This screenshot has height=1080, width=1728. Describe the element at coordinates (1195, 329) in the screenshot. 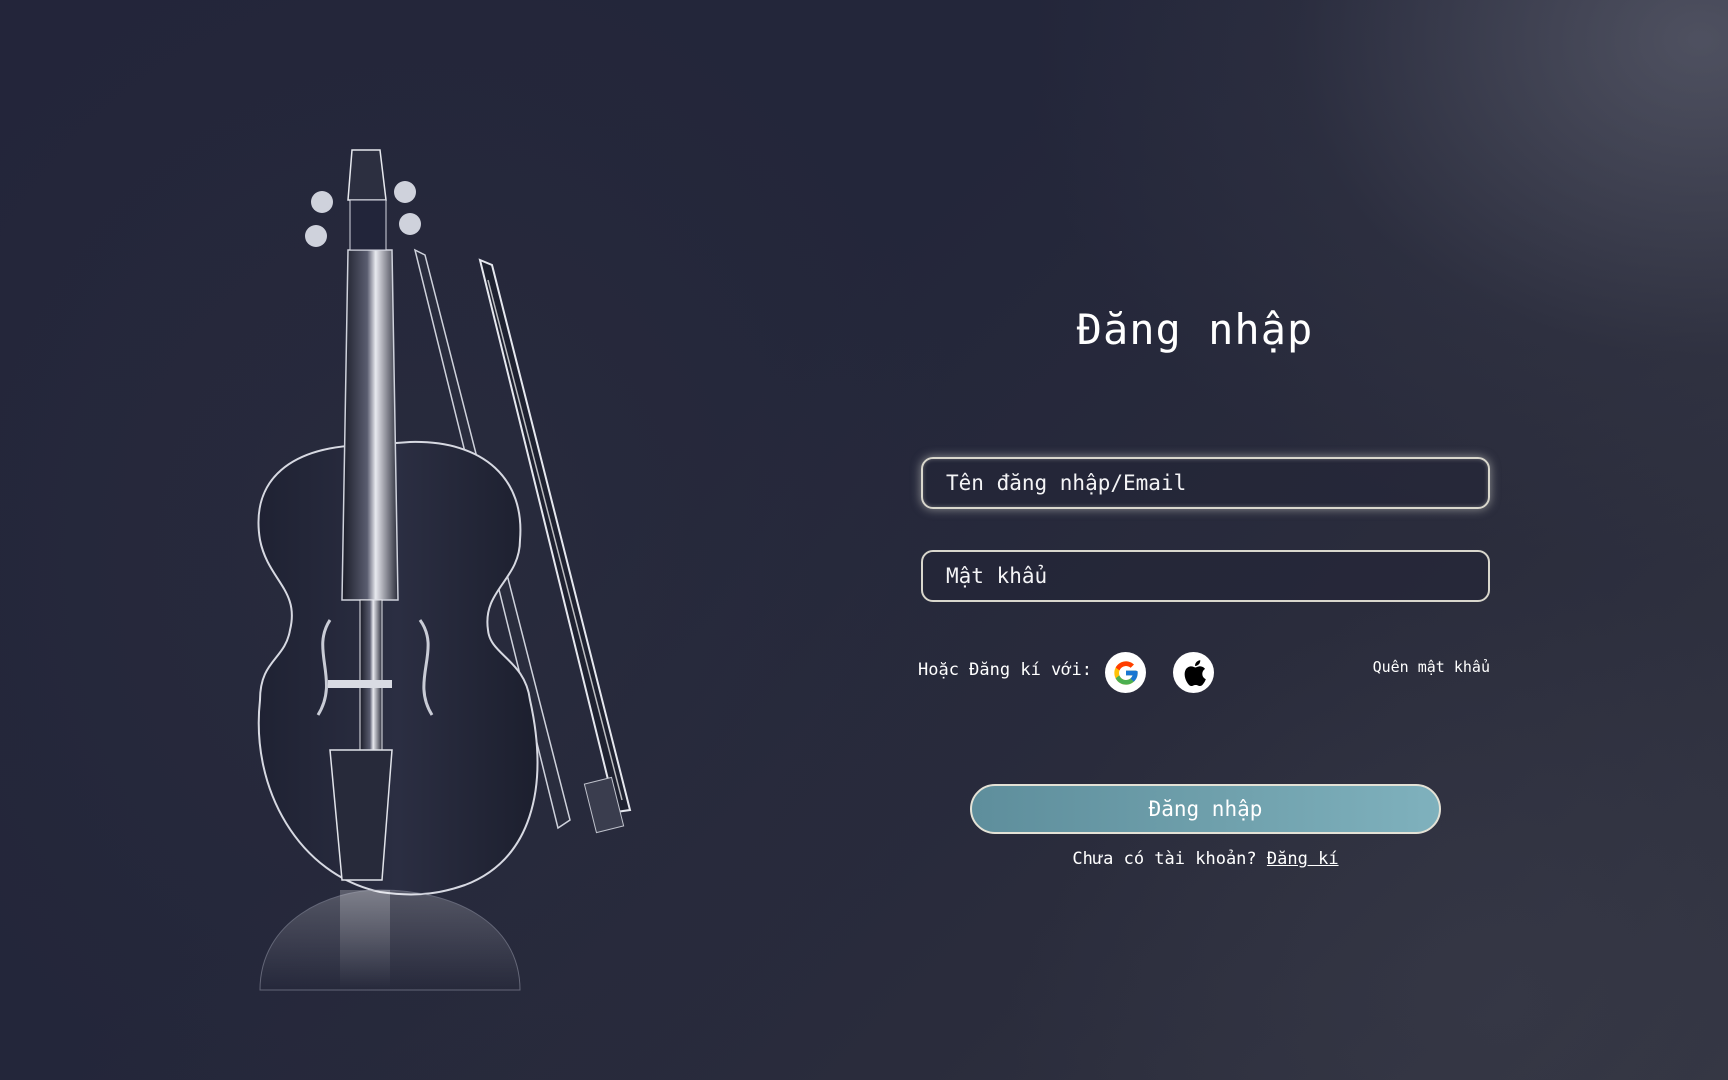

I see `page-title: Đăng nhập` at that location.